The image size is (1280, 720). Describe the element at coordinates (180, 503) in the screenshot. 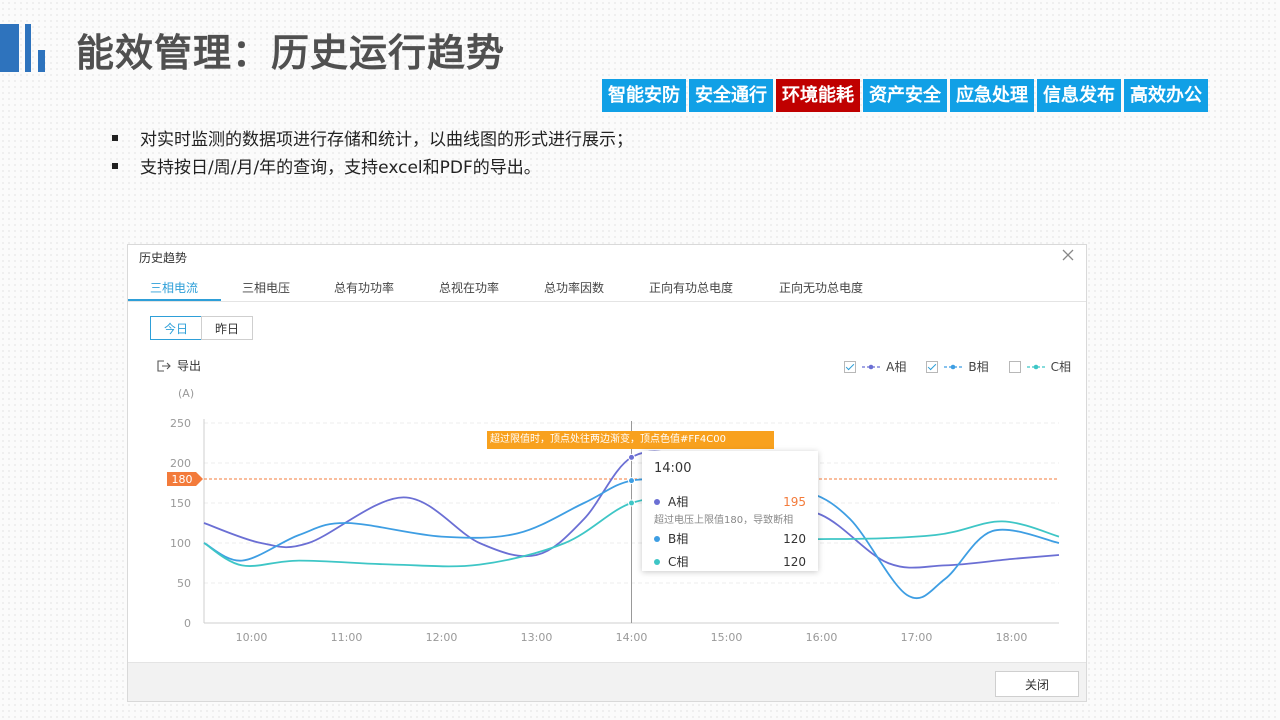

I see `y-tick-label: 150` at that location.